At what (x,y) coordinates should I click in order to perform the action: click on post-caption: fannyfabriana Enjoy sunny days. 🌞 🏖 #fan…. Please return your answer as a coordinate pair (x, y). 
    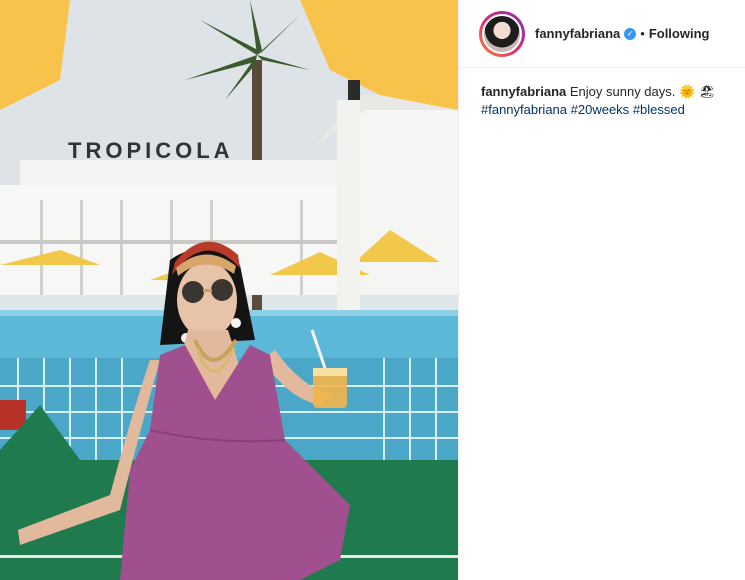
    Looking at the image, I should click on (602, 93).